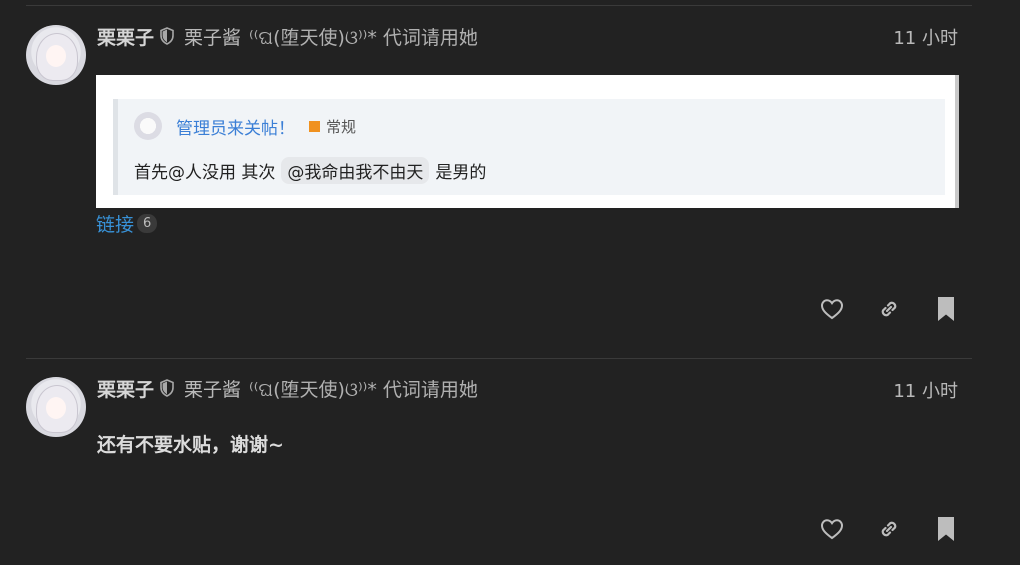  Describe the element at coordinates (235, 126) in the screenshot. I see `quoted-topic-link: 管理员来关帖！` at that location.